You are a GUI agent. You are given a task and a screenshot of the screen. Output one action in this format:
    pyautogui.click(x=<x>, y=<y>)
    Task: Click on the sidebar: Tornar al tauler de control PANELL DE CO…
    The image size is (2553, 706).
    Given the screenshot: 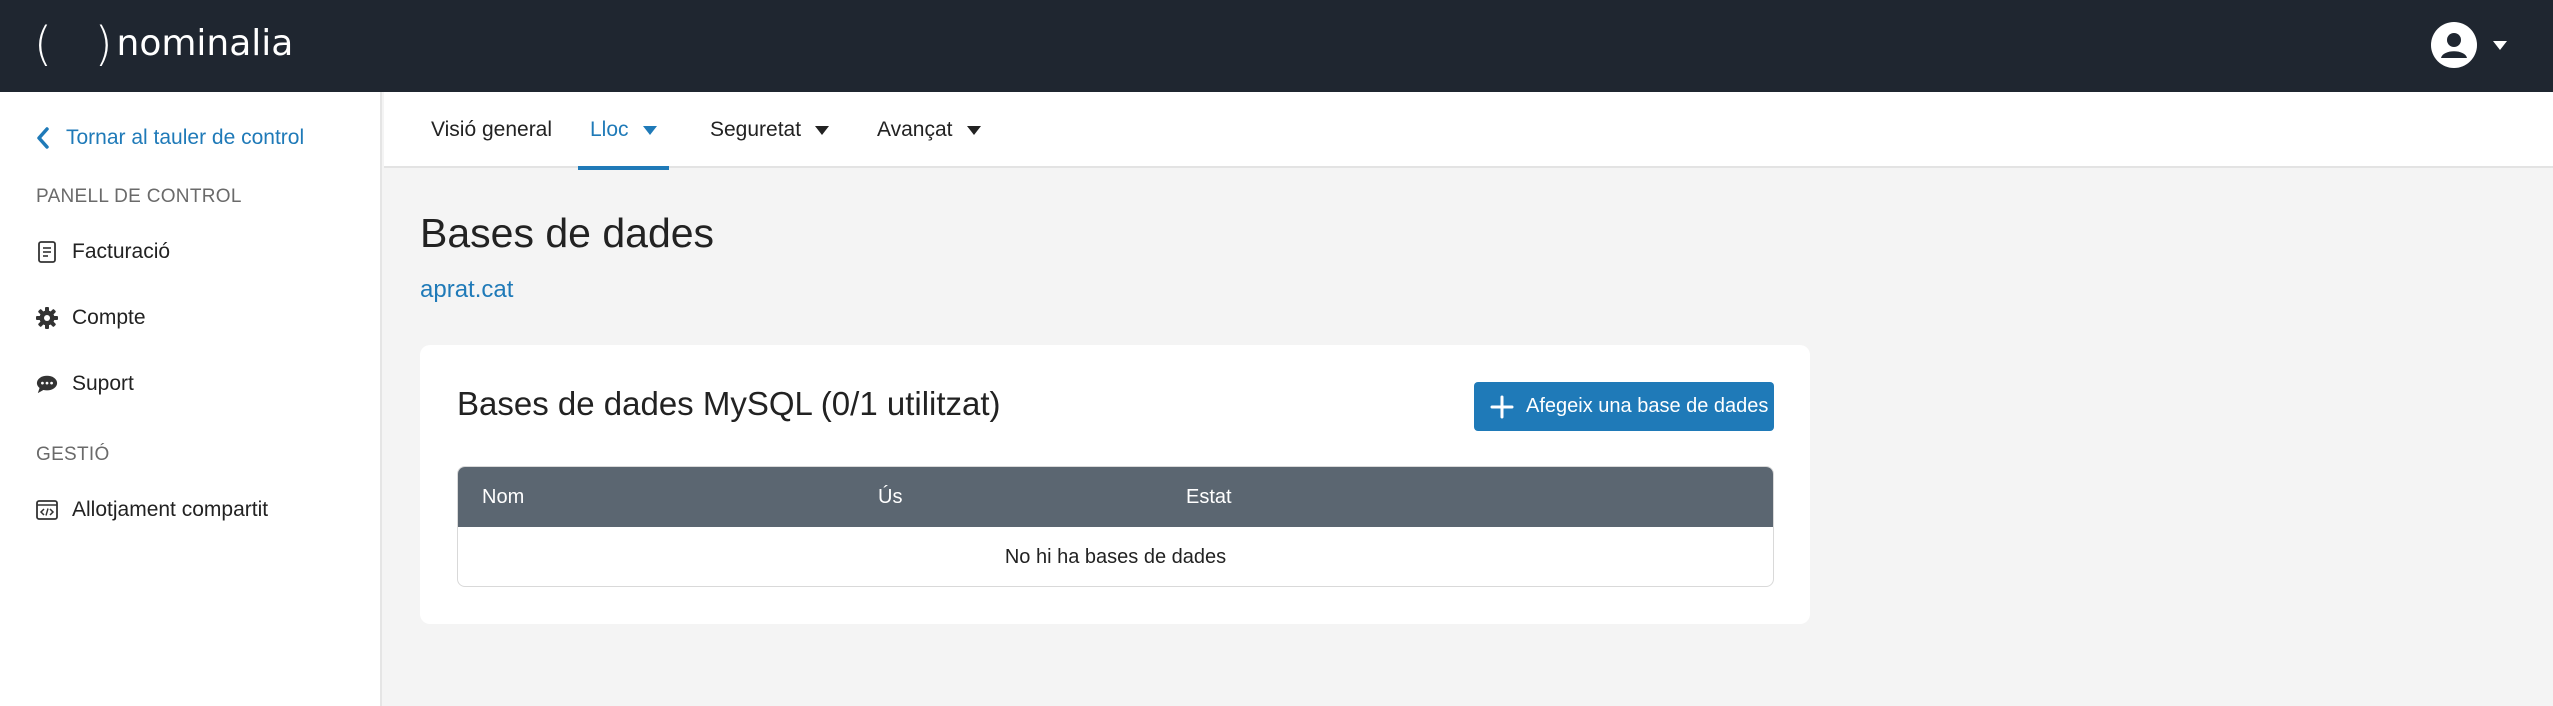 What is the action you would take?
    pyautogui.click(x=191, y=399)
    